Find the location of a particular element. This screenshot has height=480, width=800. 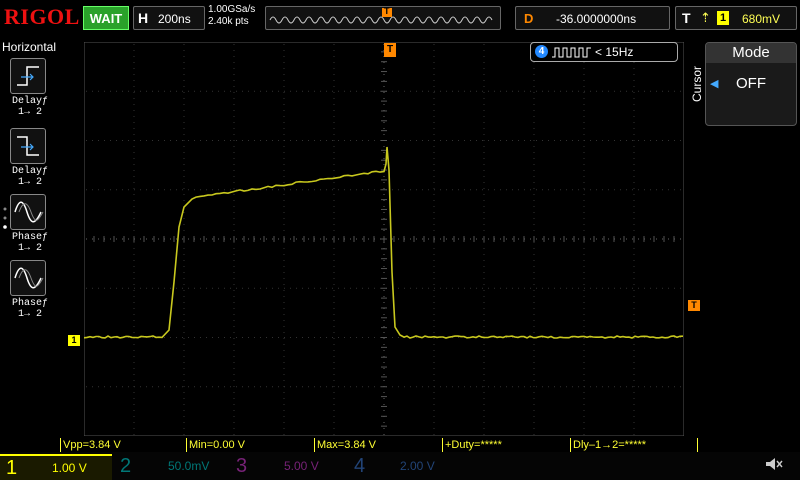

memory-depth: 2.40k pts is located at coordinates (231, 22).